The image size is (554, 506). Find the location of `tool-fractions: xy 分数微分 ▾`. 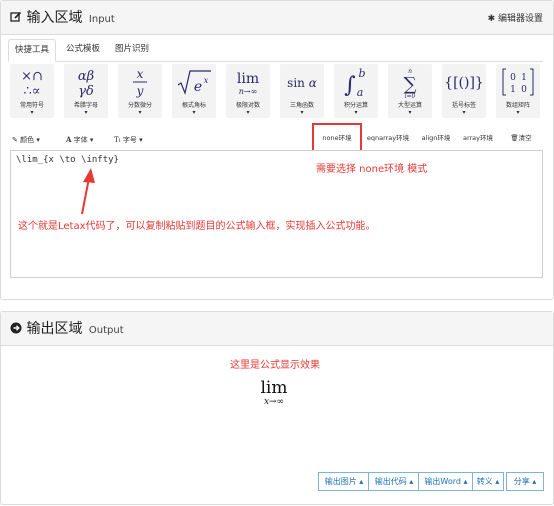

tool-fractions: xy 分数微分 ▾ is located at coordinates (140, 91).